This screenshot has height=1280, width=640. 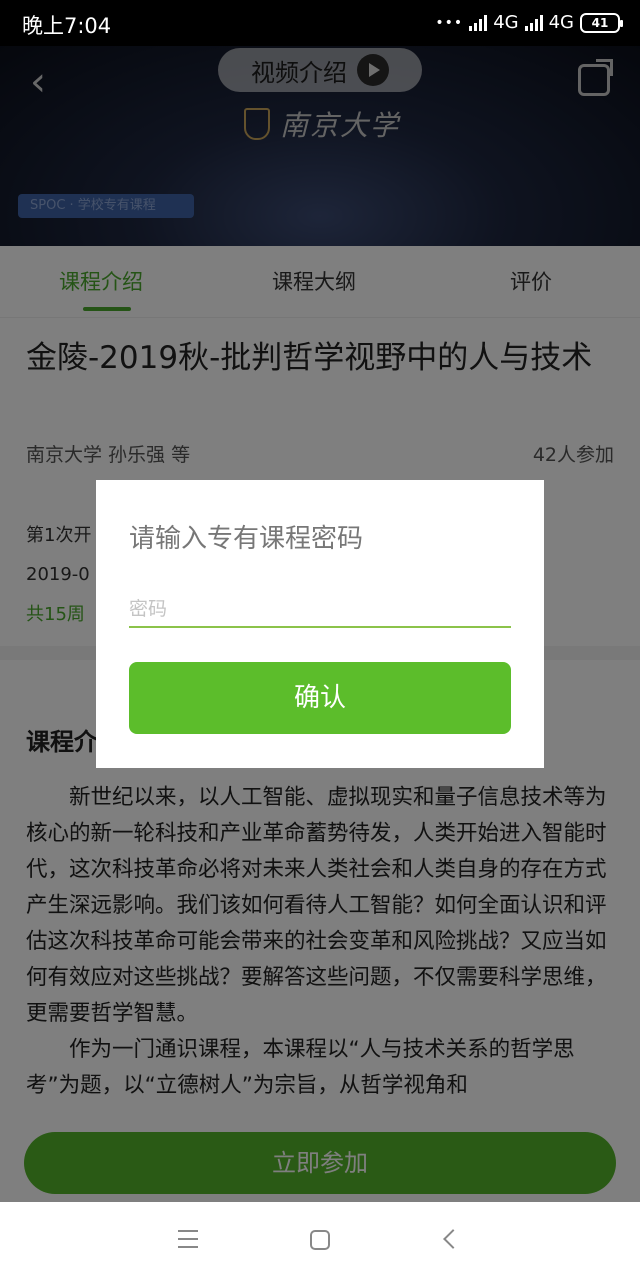 I want to click on network-type-1: 4G, so click(x=506, y=22).